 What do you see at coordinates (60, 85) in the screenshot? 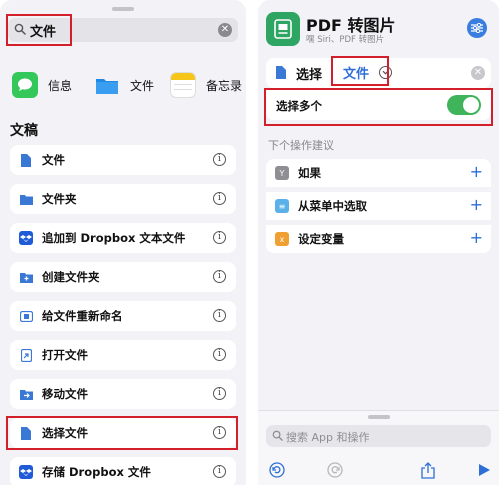
I see `app-label: 信息` at bounding box center [60, 85].